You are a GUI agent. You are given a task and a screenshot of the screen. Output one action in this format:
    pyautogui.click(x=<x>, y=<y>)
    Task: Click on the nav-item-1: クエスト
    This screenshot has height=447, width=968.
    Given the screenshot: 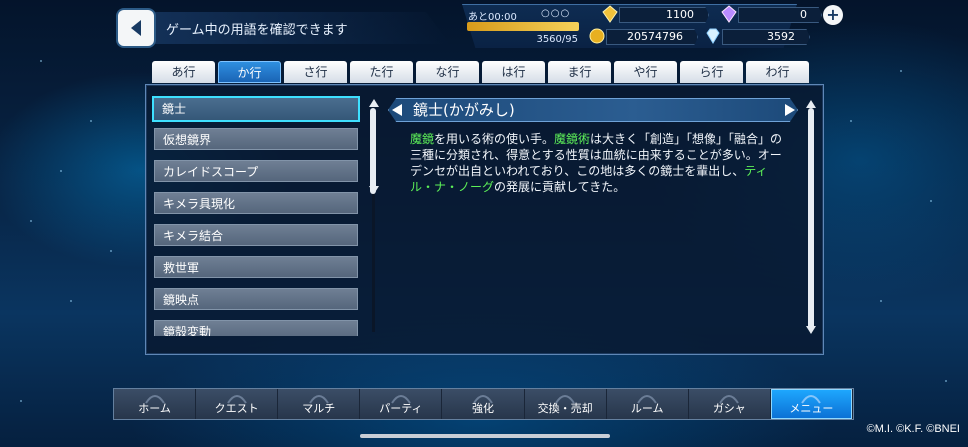 What is the action you would take?
    pyautogui.click(x=237, y=404)
    